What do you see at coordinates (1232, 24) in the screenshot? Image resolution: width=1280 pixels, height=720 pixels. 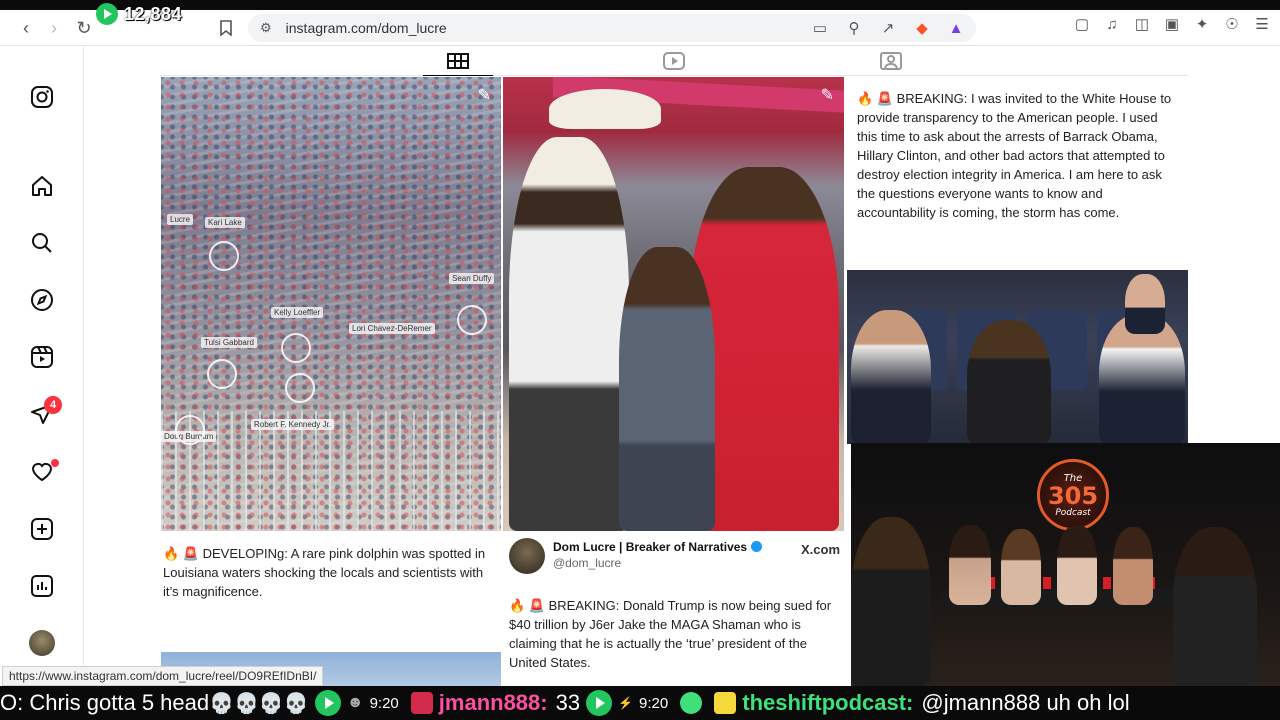 I see `vpn-icon: ☉` at bounding box center [1232, 24].